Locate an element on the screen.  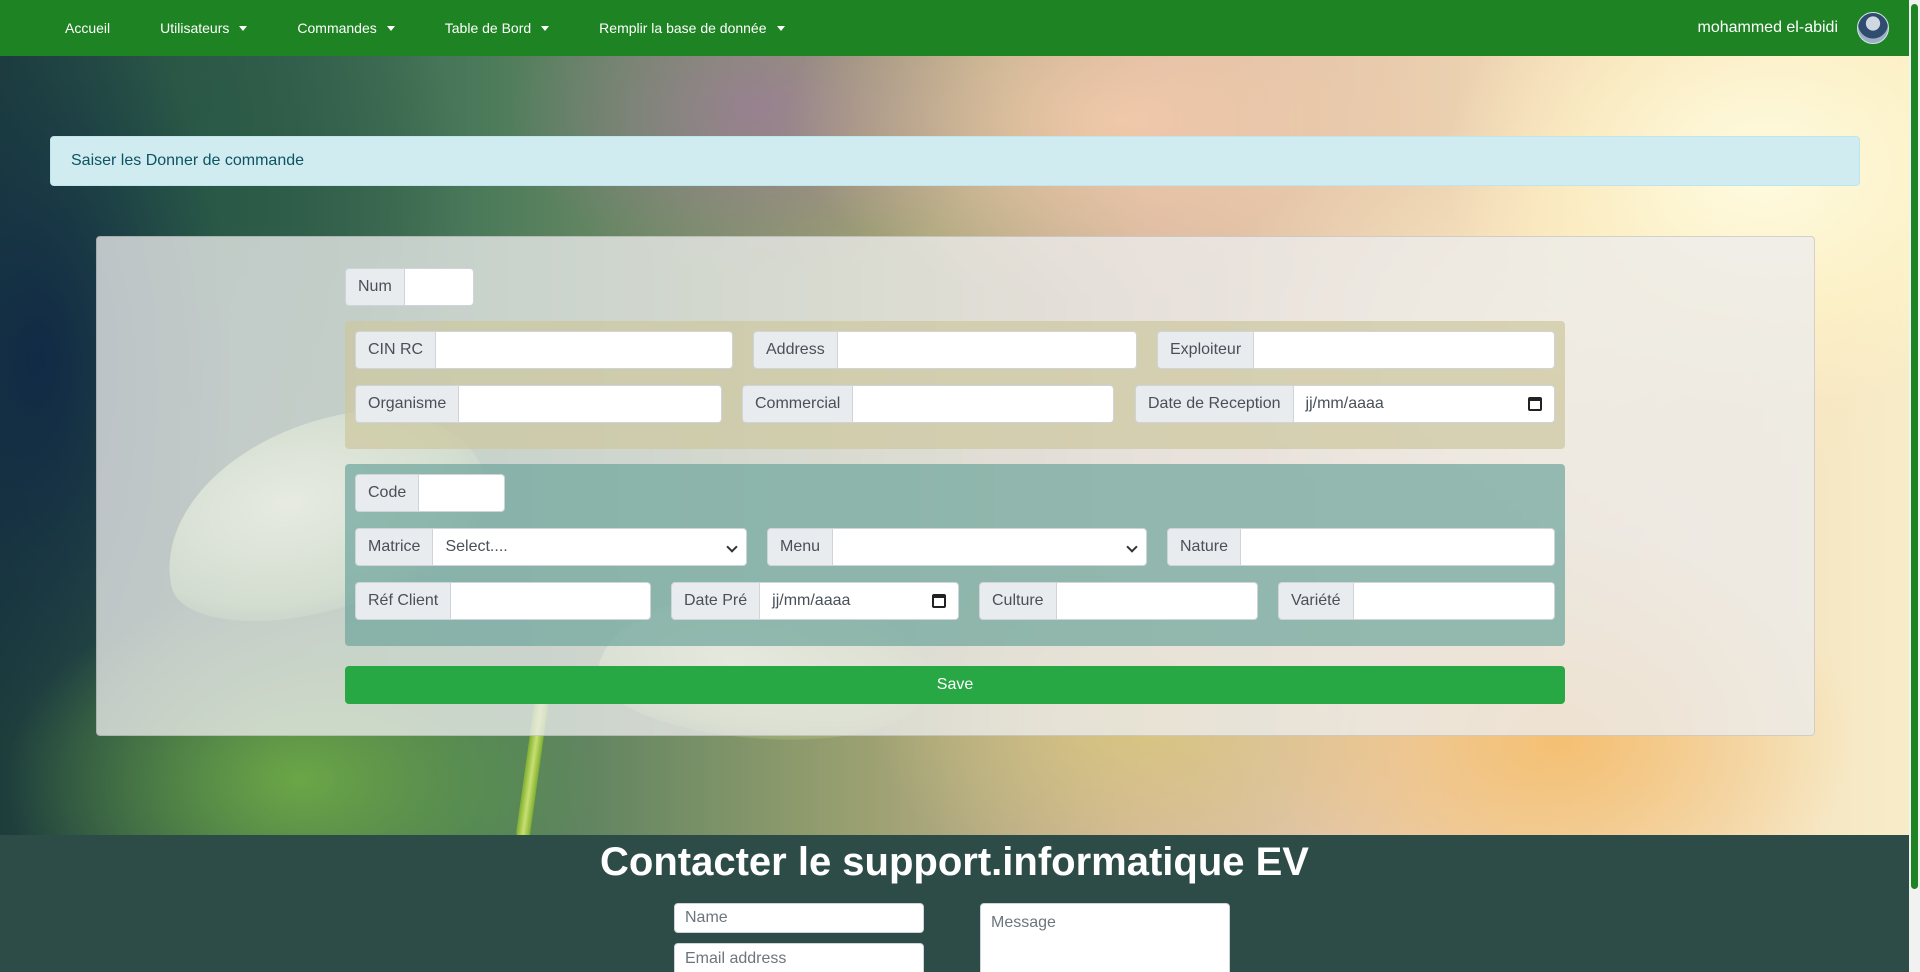
nav-item-label: Commandes is located at coordinates (337, 28).